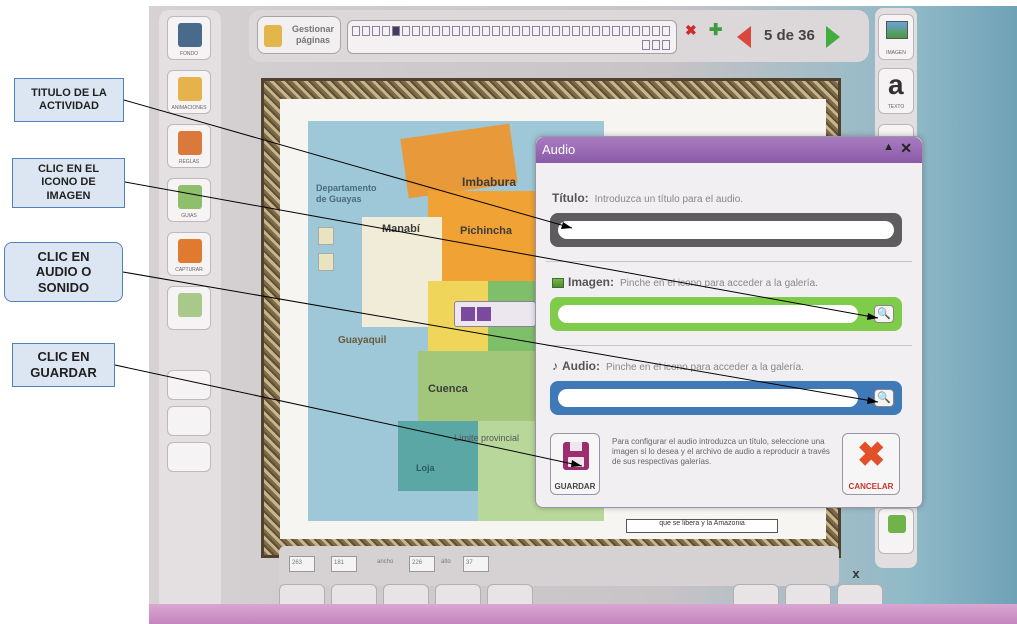 The image size is (1017, 624). Describe the element at coordinates (575, 464) in the screenshot. I see `guardar-button: GUARDAR` at that location.